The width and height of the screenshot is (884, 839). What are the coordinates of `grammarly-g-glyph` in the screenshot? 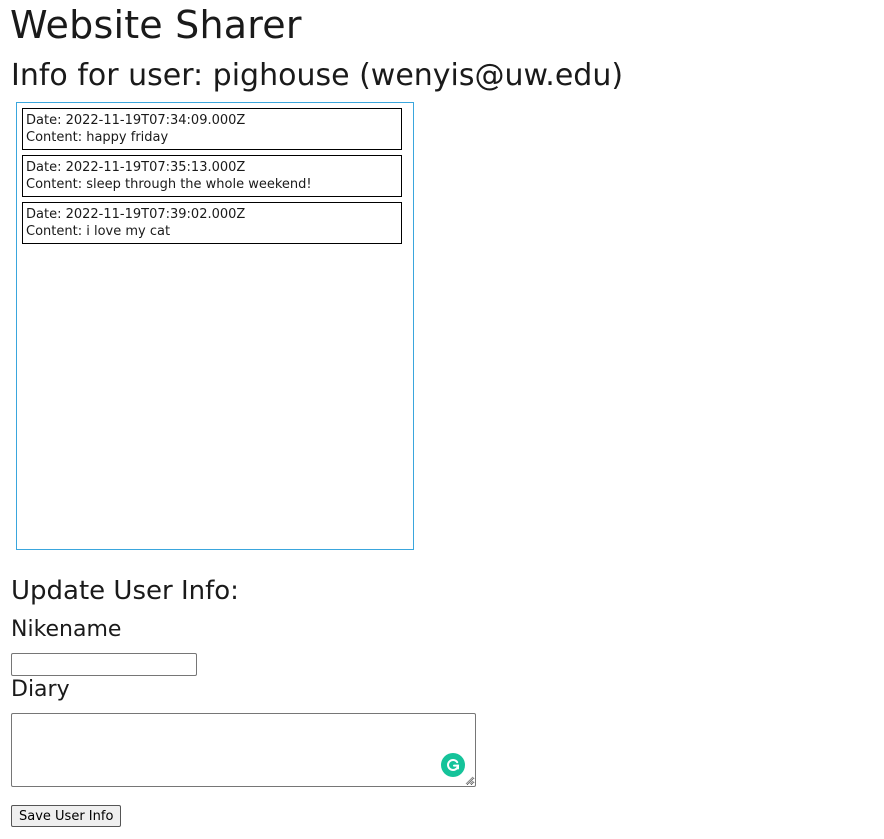 It's located at (453, 765).